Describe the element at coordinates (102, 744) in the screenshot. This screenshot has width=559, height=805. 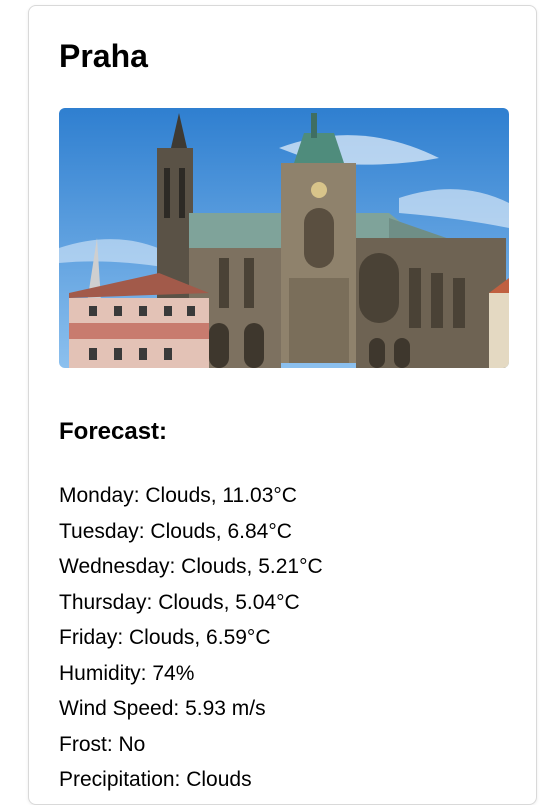
I see `frost-line: Frost: No` at that location.